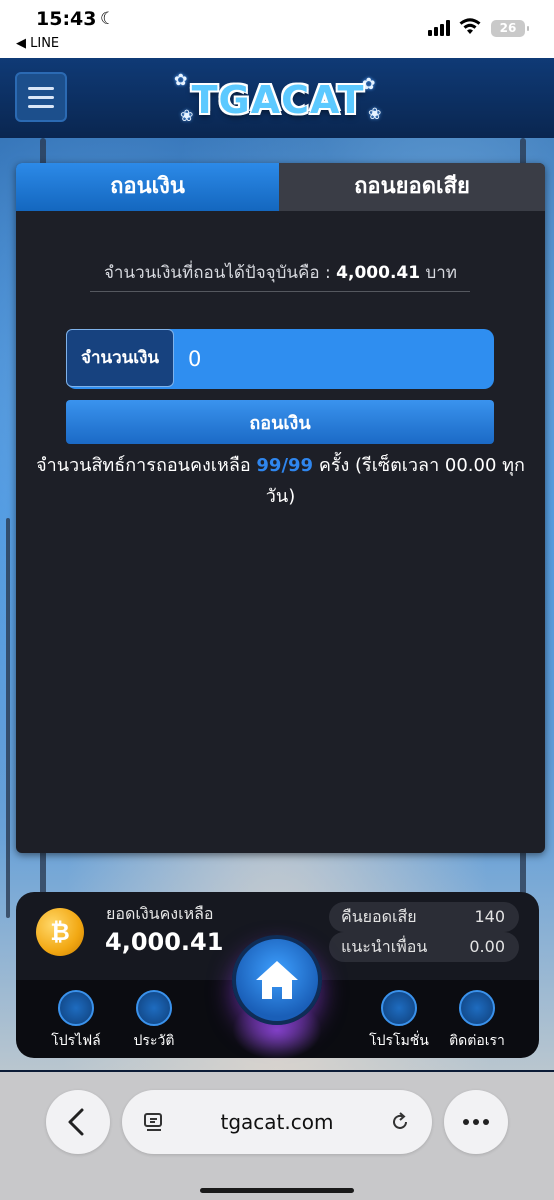  I want to click on wifi-icon, so click(470, 26).